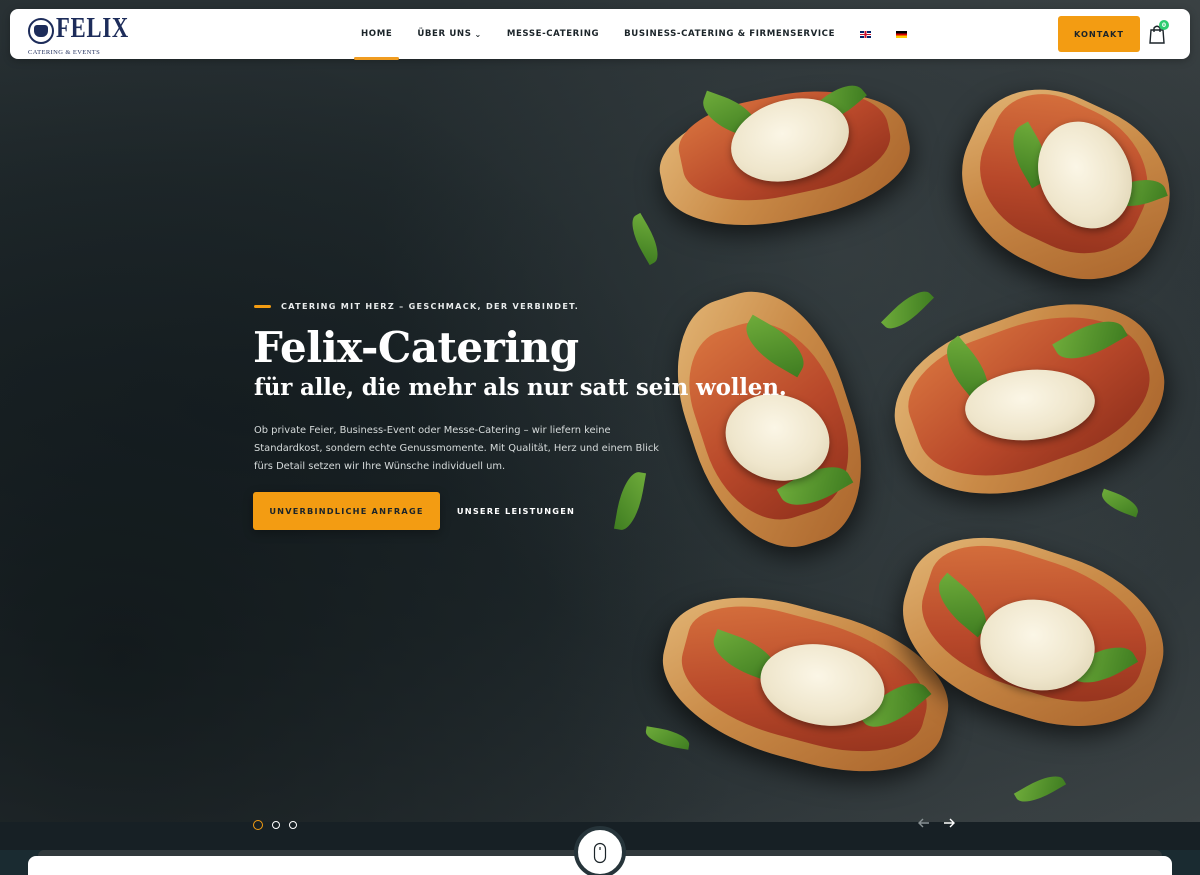  Describe the element at coordinates (444, 34) in the screenshot. I see `nav-item-label: ÜBER UNS` at that location.